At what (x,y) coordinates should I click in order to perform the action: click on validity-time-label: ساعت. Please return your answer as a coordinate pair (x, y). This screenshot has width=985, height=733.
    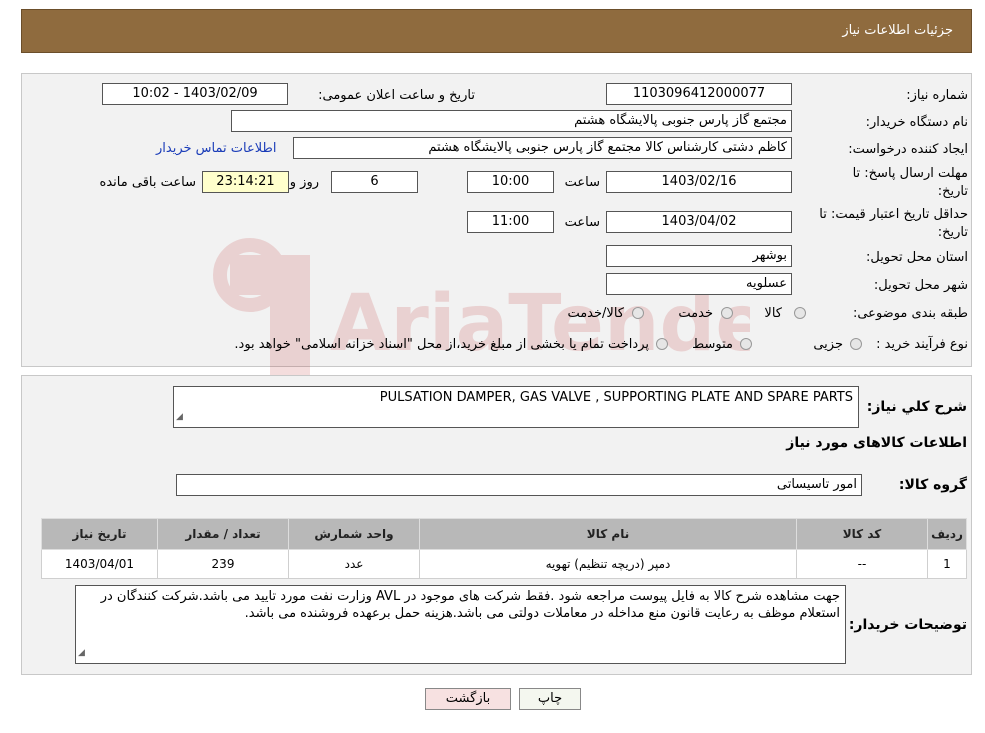
    Looking at the image, I should click on (582, 222).